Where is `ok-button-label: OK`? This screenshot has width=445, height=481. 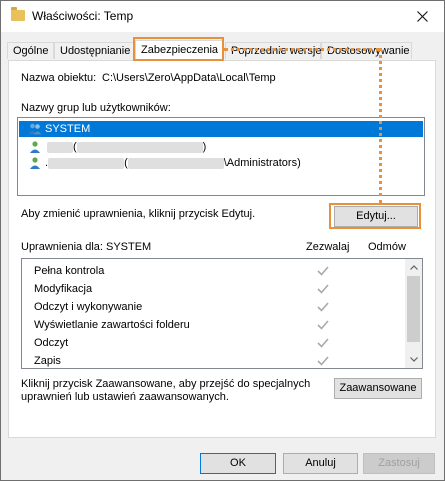 ok-button-label: OK is located at coordinates (238, 463).